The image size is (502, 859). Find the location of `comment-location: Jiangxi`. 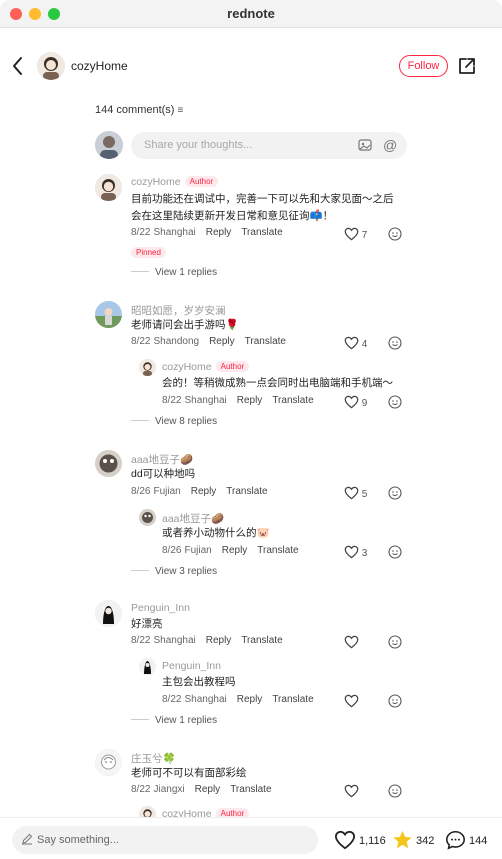

comment-location: Jiangxi is located at coordinates (169, 789).